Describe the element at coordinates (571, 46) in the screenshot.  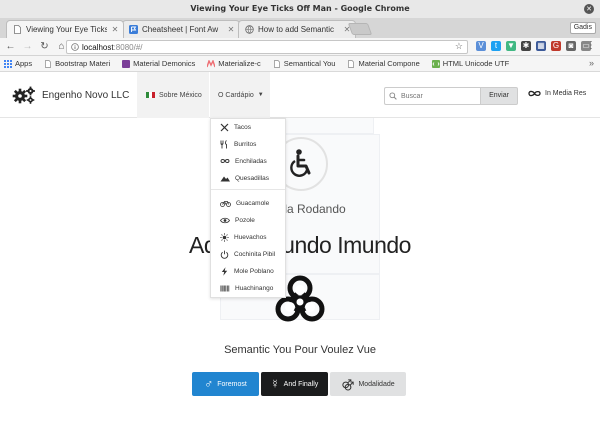
I see `camera-icon: ◙` at that location.